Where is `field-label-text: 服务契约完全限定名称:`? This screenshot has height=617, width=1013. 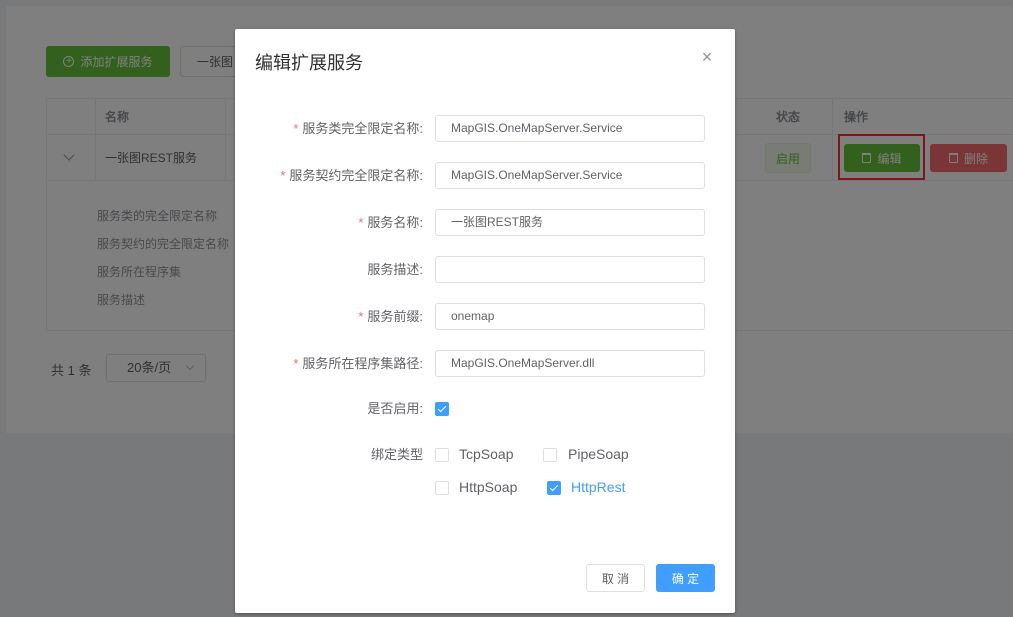
field-label-text: 服务契约完全限定名称: is located at coordinates (356, 175).